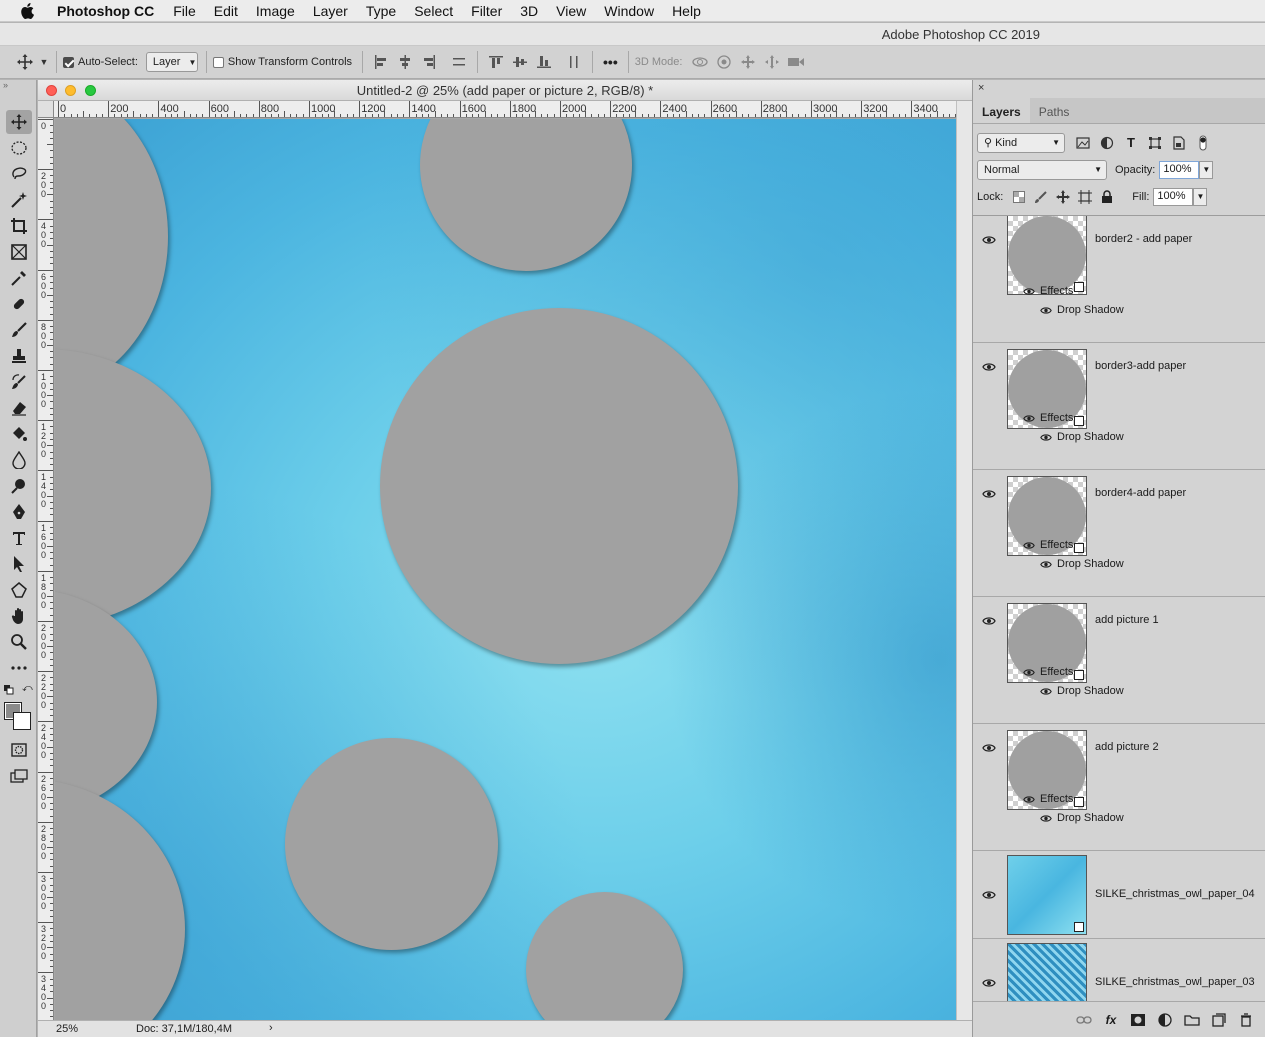  Describe the element at coordinates (1063, 197) in the screenshot. I see `lock-position-icon` at that location.